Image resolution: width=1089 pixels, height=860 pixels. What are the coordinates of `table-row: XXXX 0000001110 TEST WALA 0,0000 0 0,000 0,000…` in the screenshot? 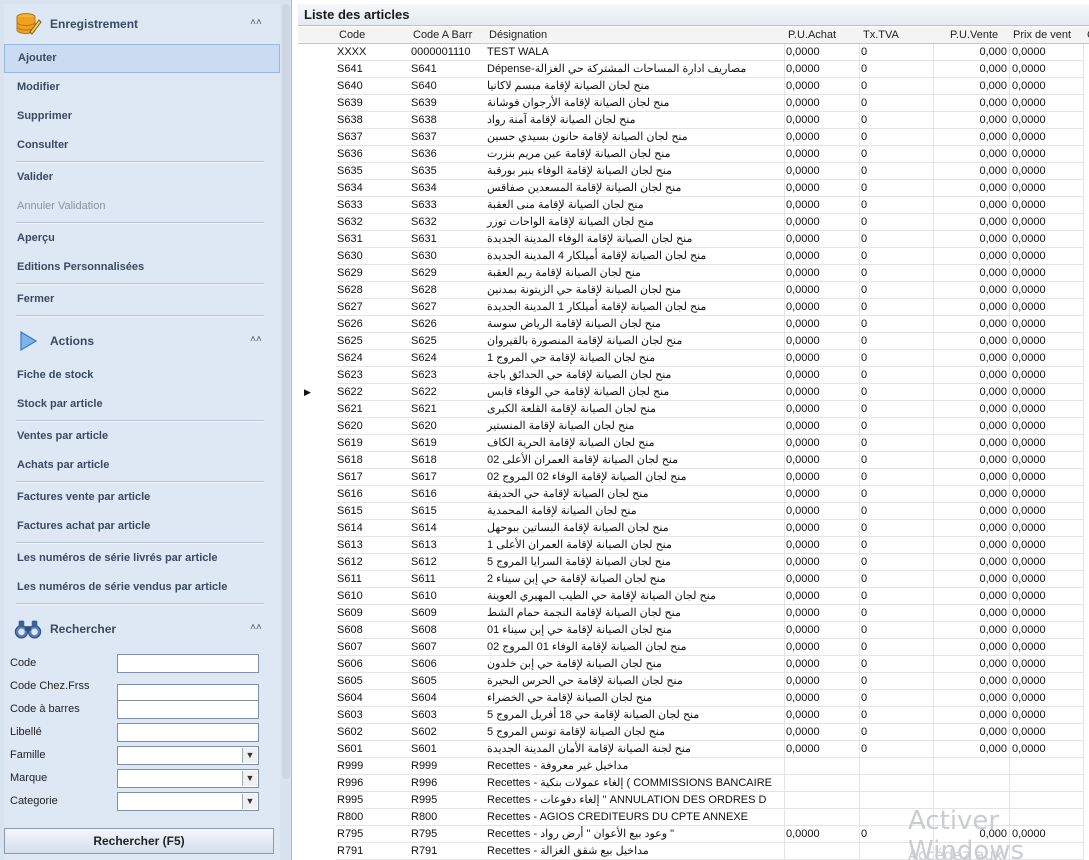 It's located at (693, 52).